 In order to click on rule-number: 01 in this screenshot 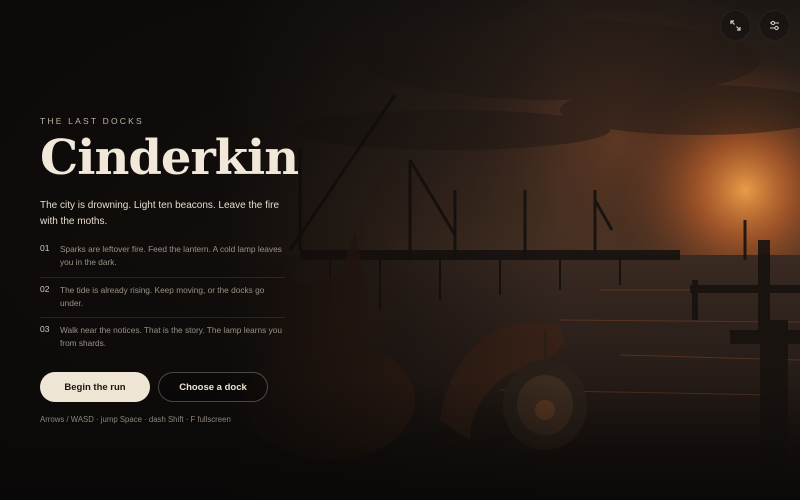, I will do `click(45, 248)`.